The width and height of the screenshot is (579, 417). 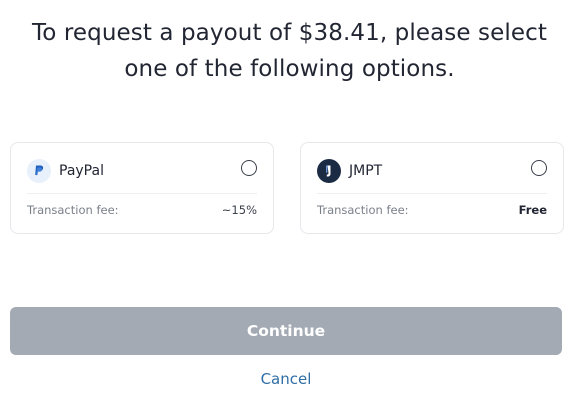 What do you see at coordinates (366, 171) in the screenshot?
I see `option-name: JMPT` at bounding box center [366, 171].